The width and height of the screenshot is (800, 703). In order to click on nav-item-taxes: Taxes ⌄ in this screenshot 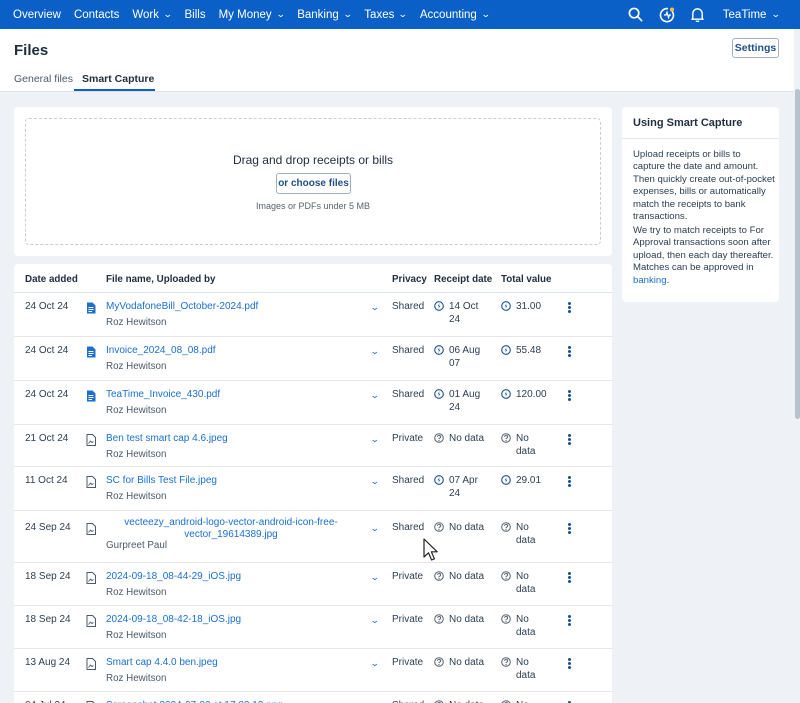, I will do `click(386, 15)`.